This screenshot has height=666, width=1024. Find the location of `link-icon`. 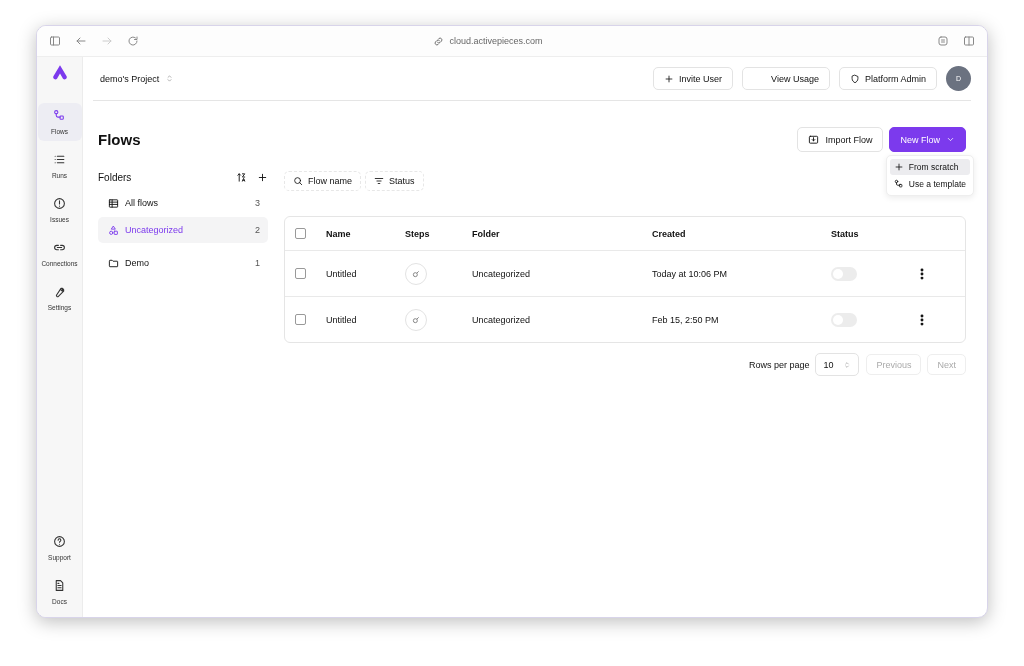

link-icon is located at coordinates (439, 41).